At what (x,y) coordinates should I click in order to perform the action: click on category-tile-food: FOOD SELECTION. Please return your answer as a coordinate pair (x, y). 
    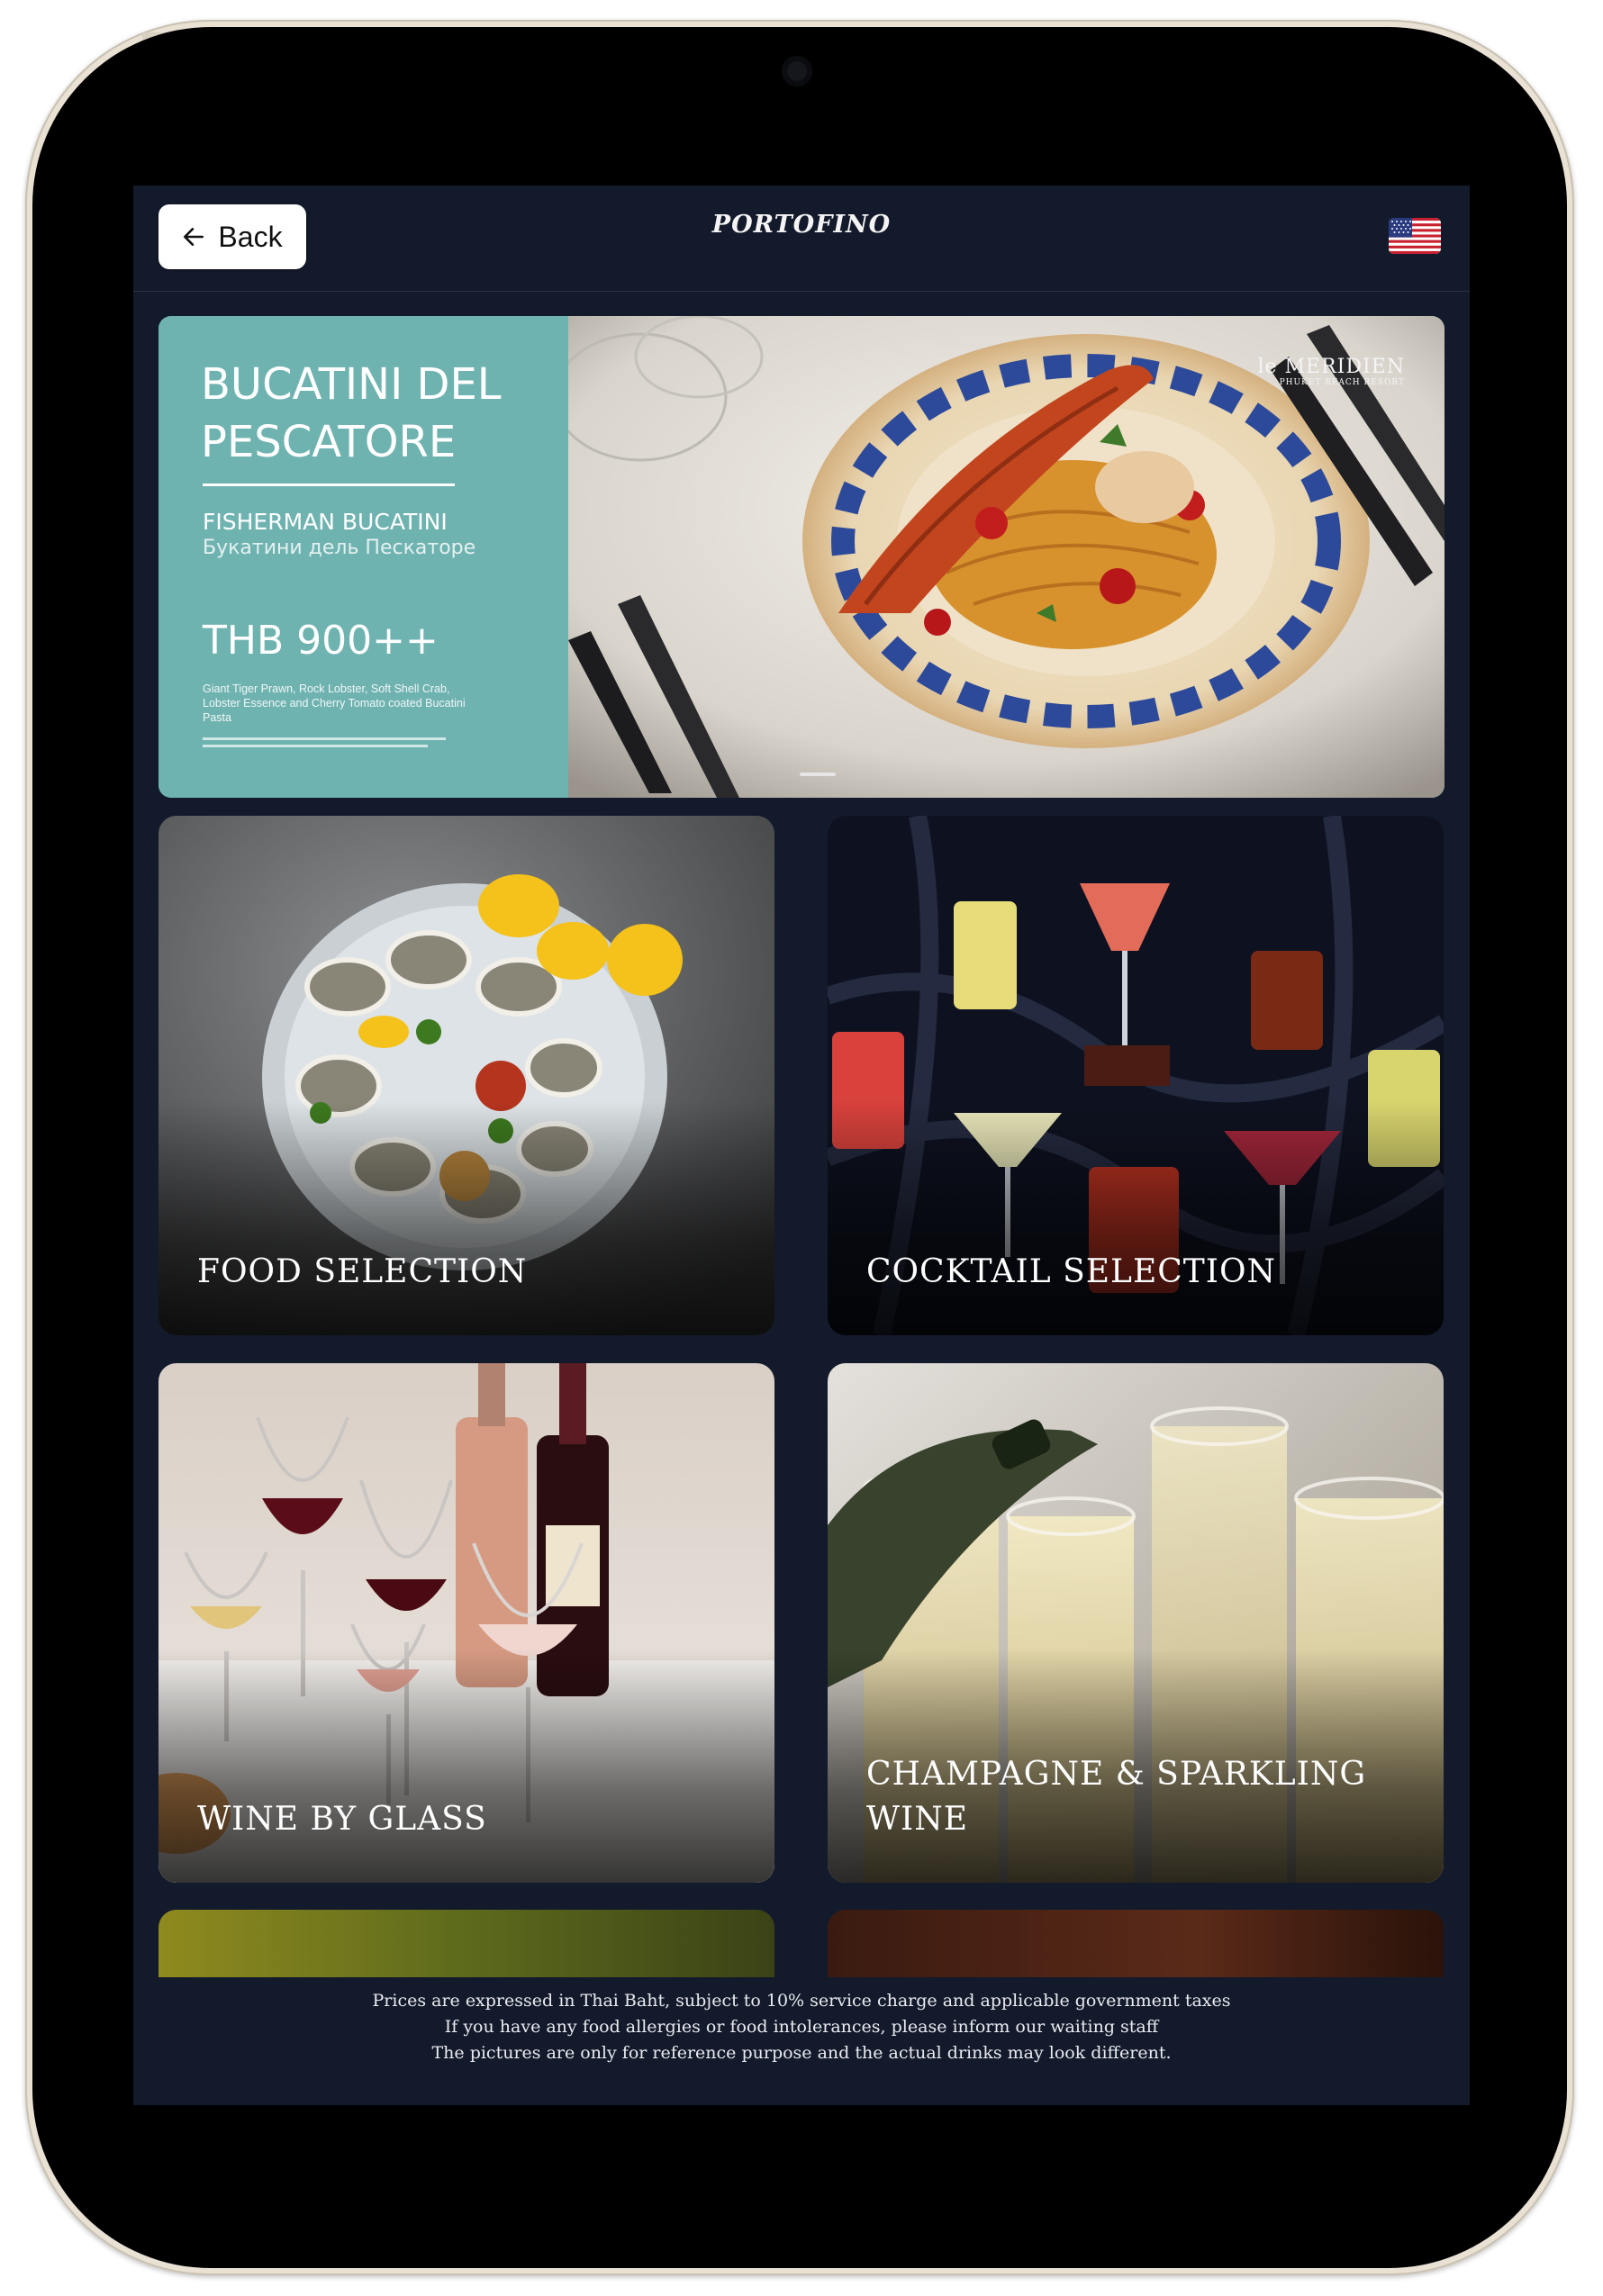
    Looking at the image, I should click on (466, 1075).